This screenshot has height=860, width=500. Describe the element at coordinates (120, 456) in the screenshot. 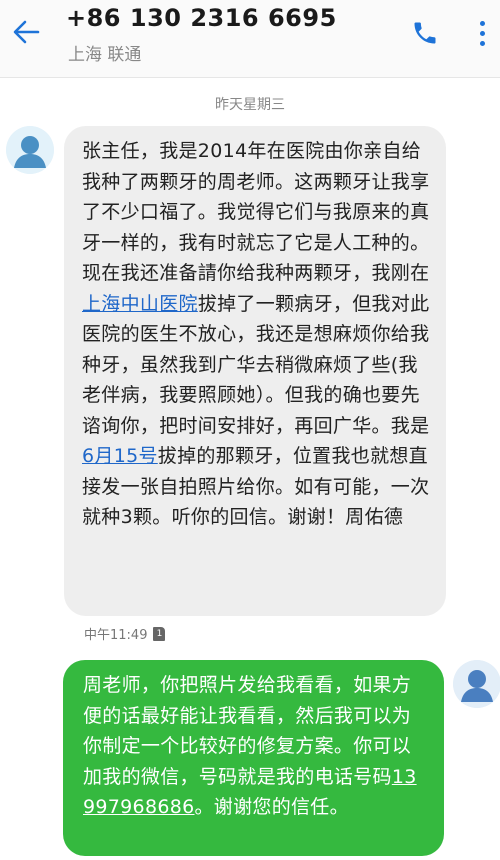

I see `date-link: 6月15号` at that location.